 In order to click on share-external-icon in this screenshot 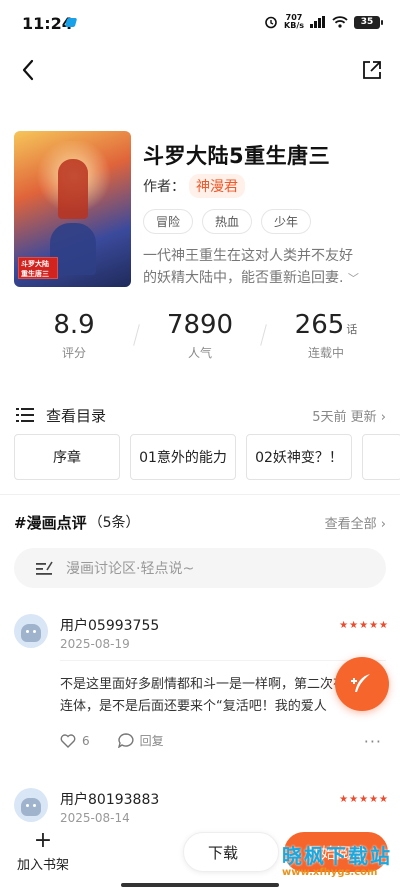, I will do `click(372, 70)`.